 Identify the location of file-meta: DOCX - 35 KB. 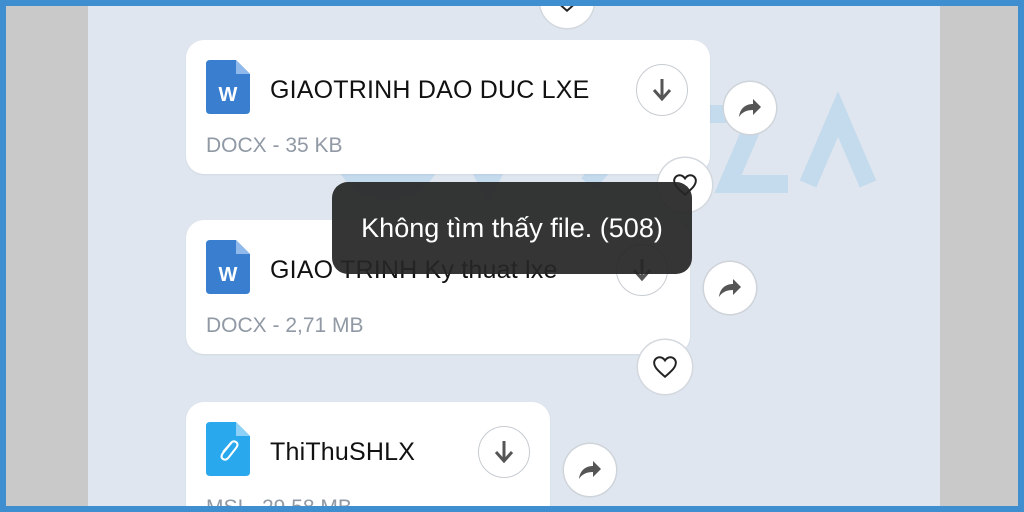
(274, 145).